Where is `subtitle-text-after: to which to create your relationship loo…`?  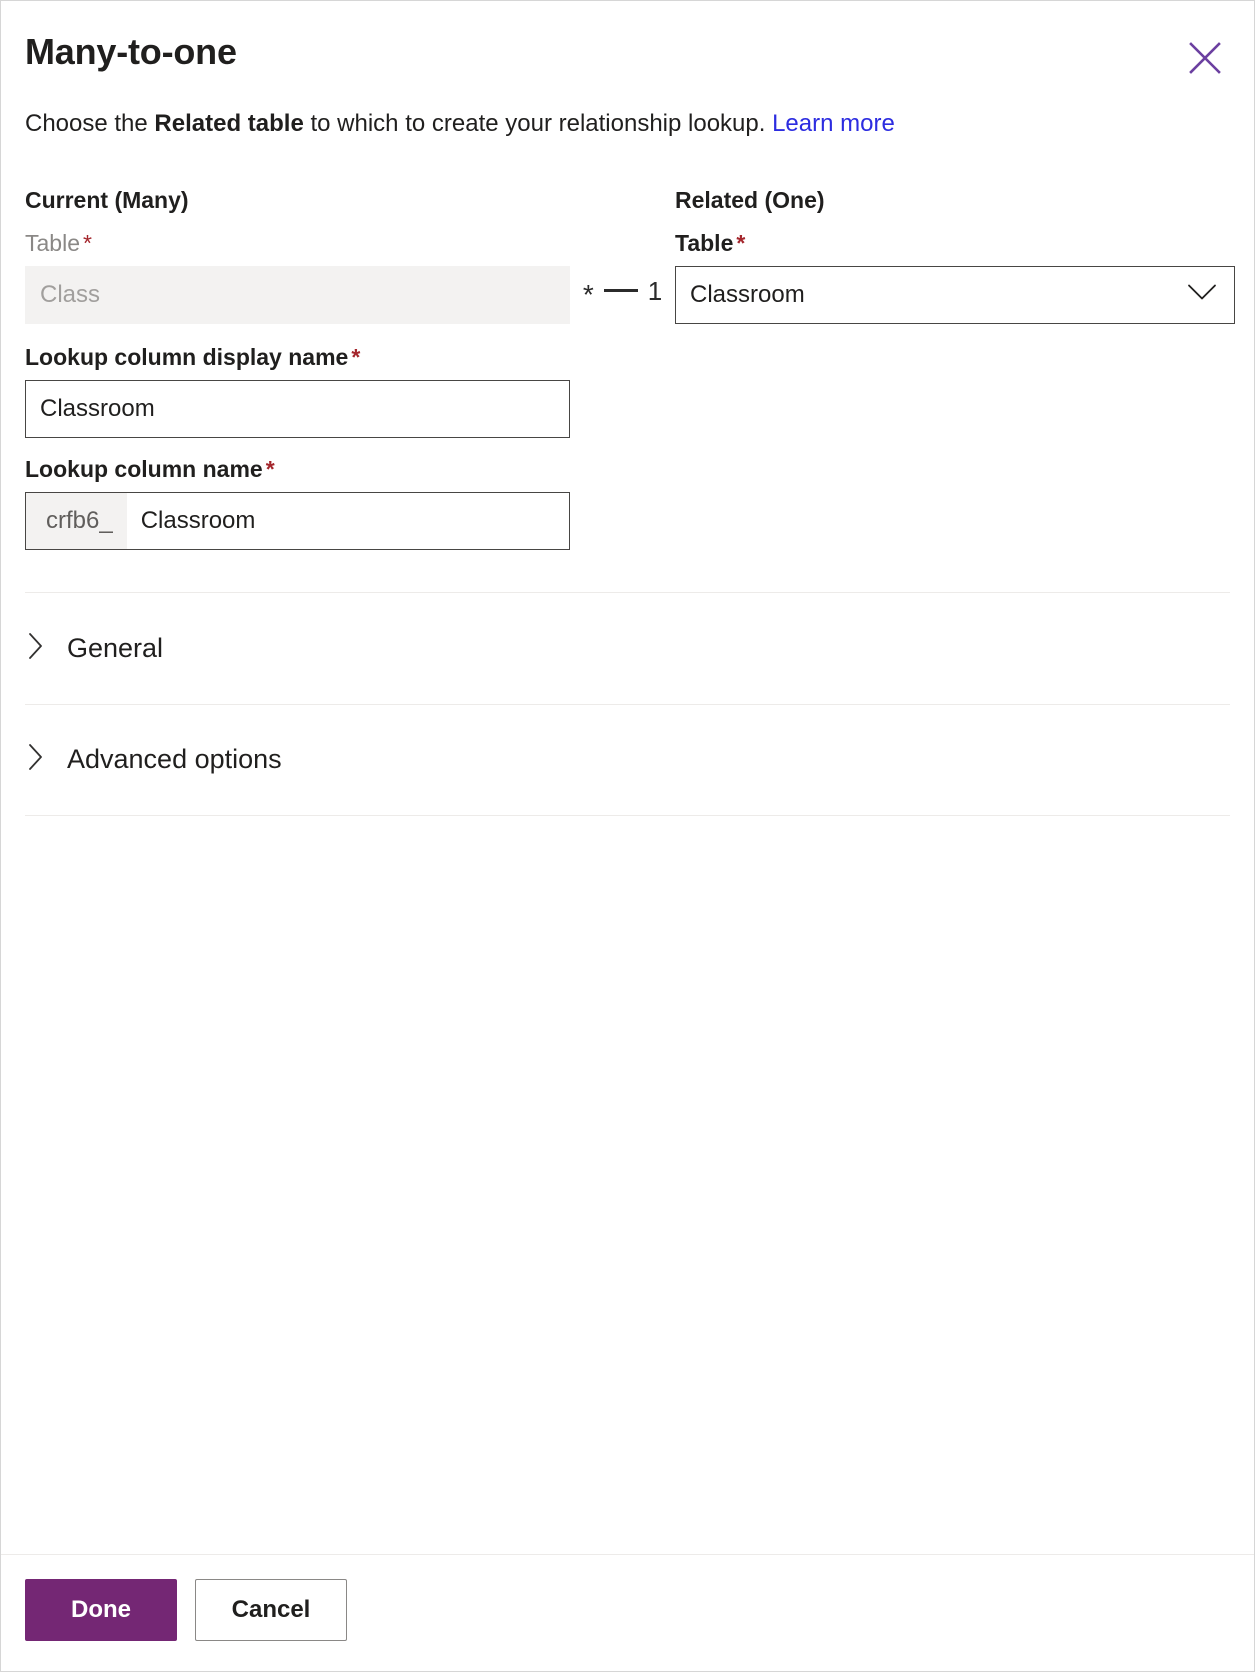
subtitle-text-after: to which to create your relationship loo… is located at coordinates (538, 124).